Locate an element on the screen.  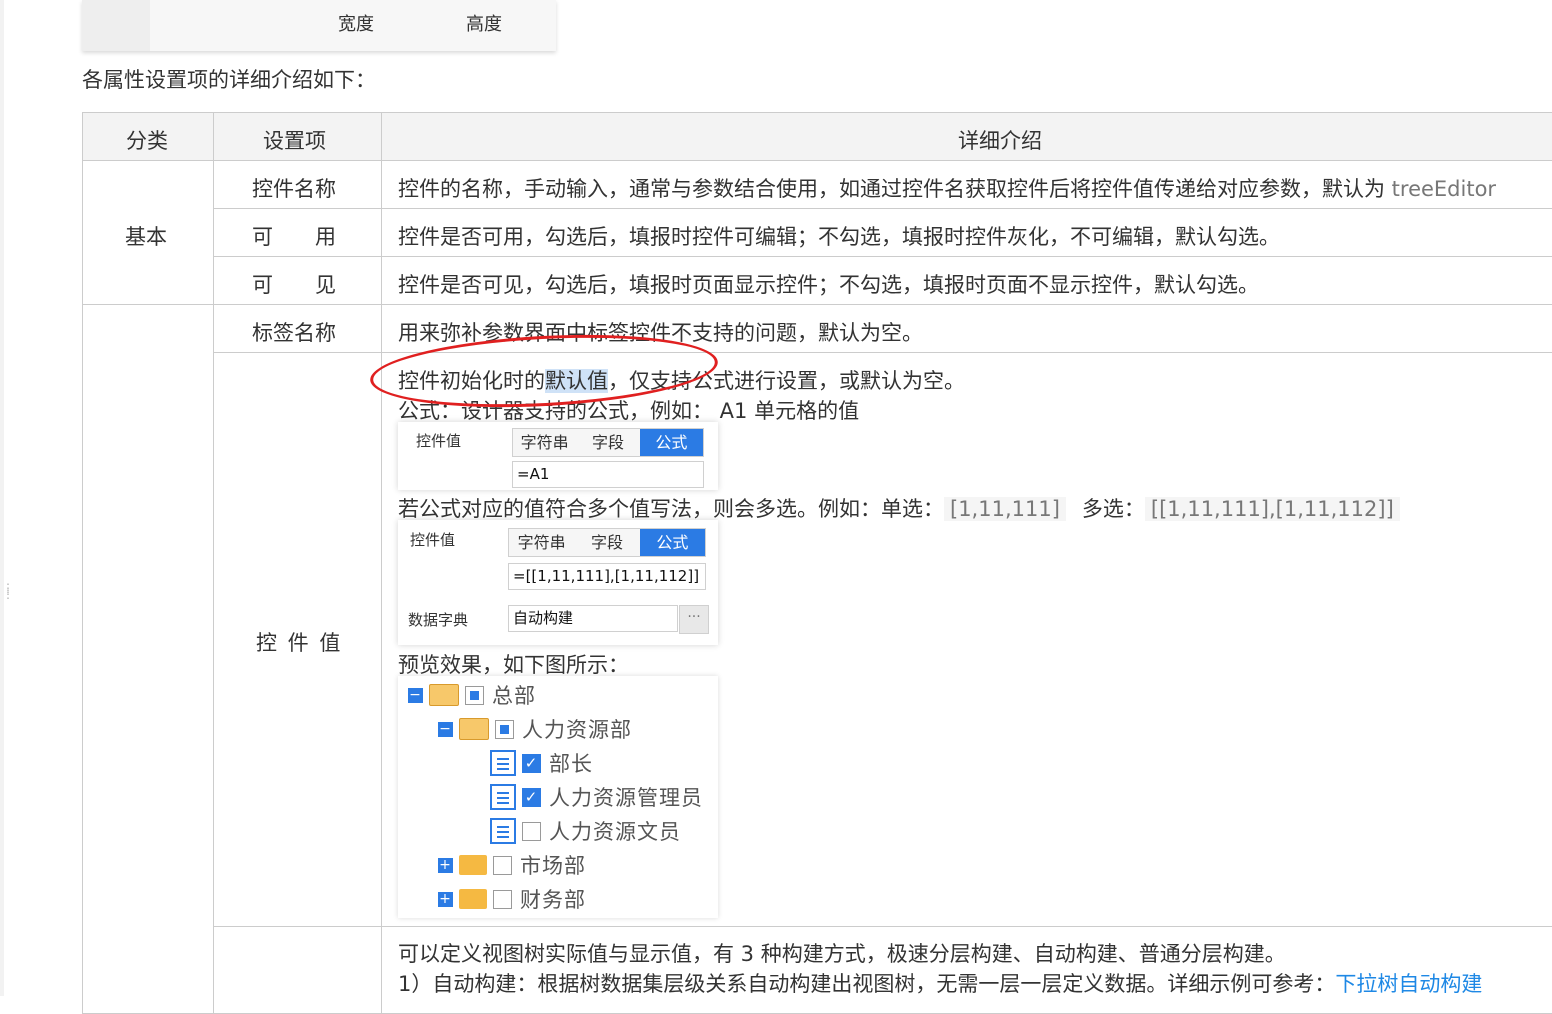
panel2-tab-group: 字符串 字段 公式 is located at coordinates (607, 542).